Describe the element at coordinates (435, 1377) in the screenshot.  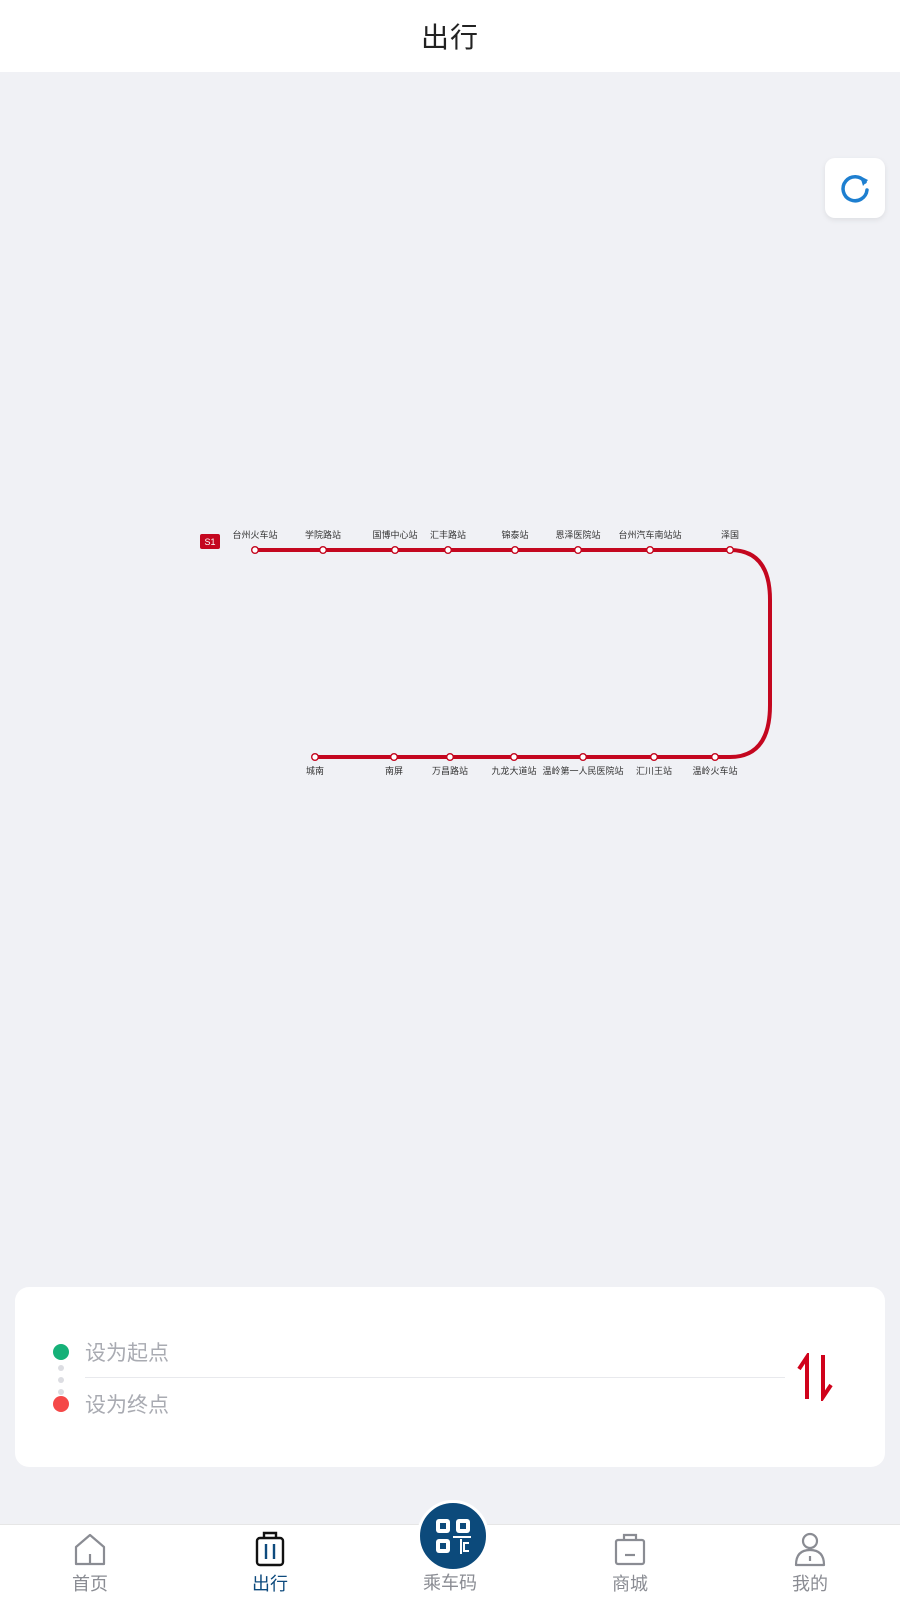
I see `field-divider` at that location.